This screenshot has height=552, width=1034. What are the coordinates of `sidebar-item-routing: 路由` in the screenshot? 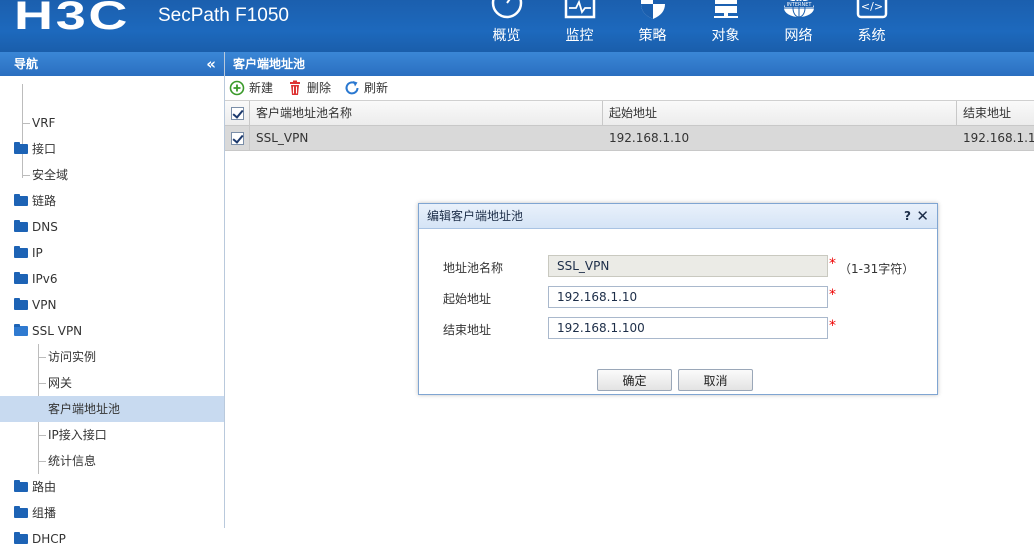 It's located at (112, 487).